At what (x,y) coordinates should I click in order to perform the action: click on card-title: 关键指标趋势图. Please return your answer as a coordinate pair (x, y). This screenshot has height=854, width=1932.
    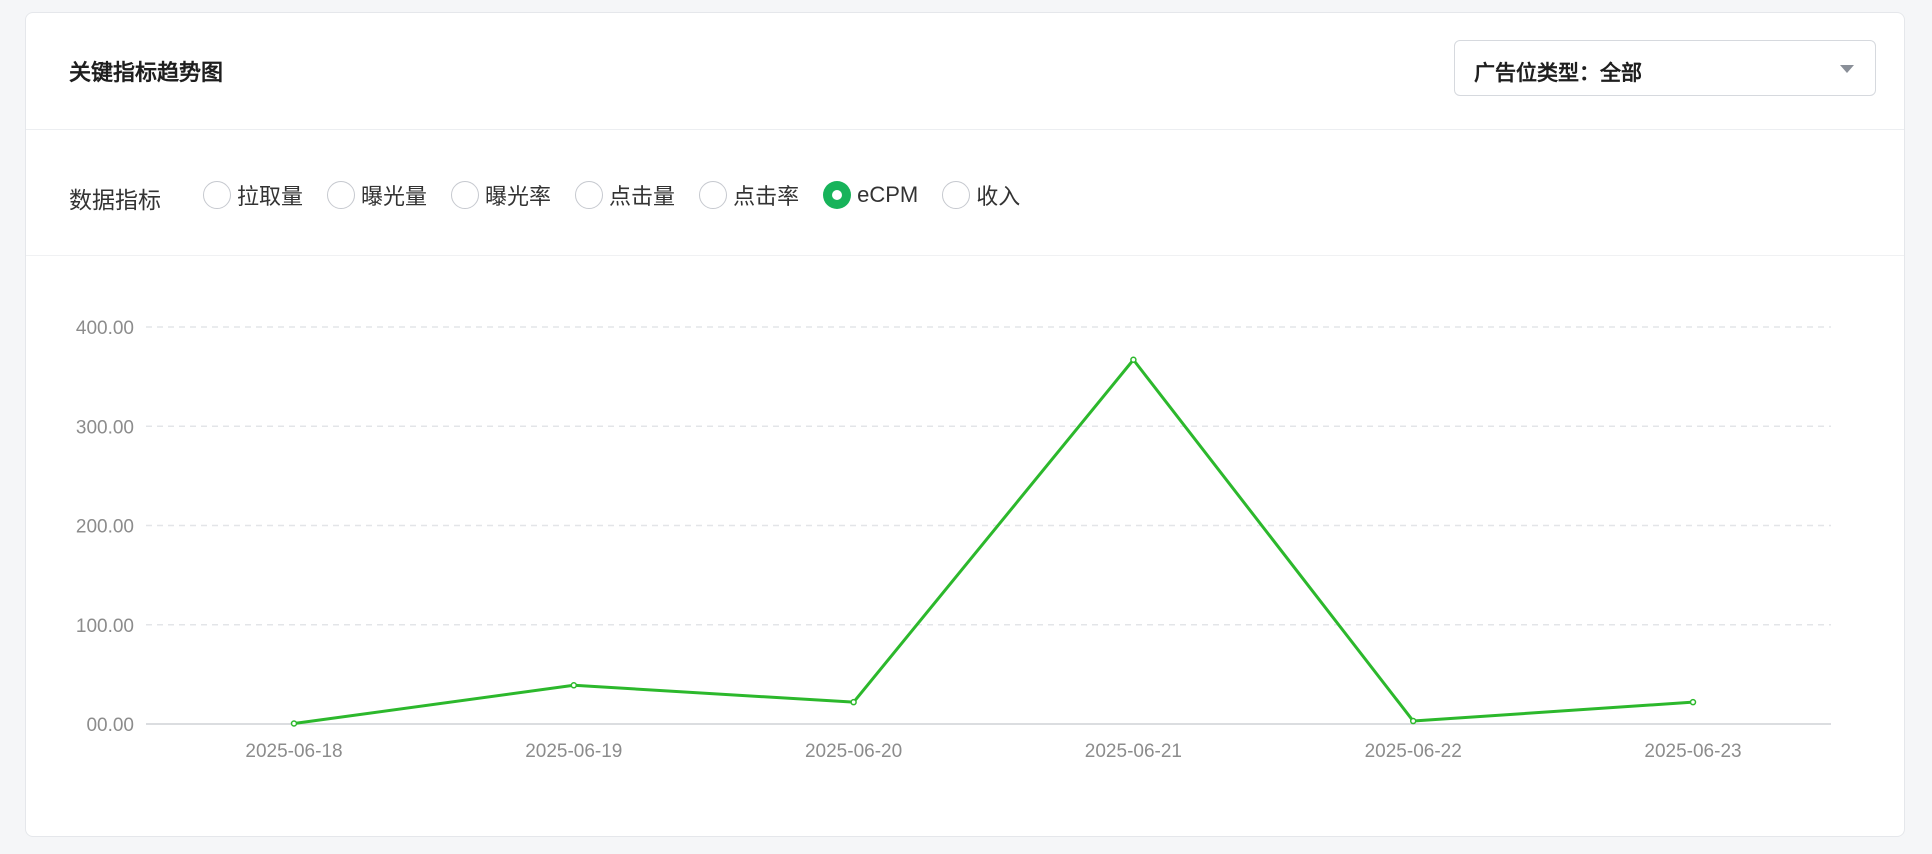
    Looking at the image, I should click on (146, 72).